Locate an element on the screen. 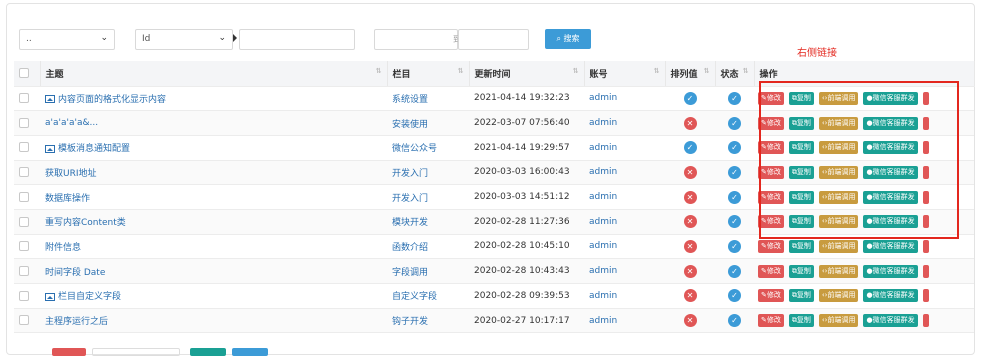 This screenshot has height=358, width=983. delete-button is located at coordinates (69, 352).